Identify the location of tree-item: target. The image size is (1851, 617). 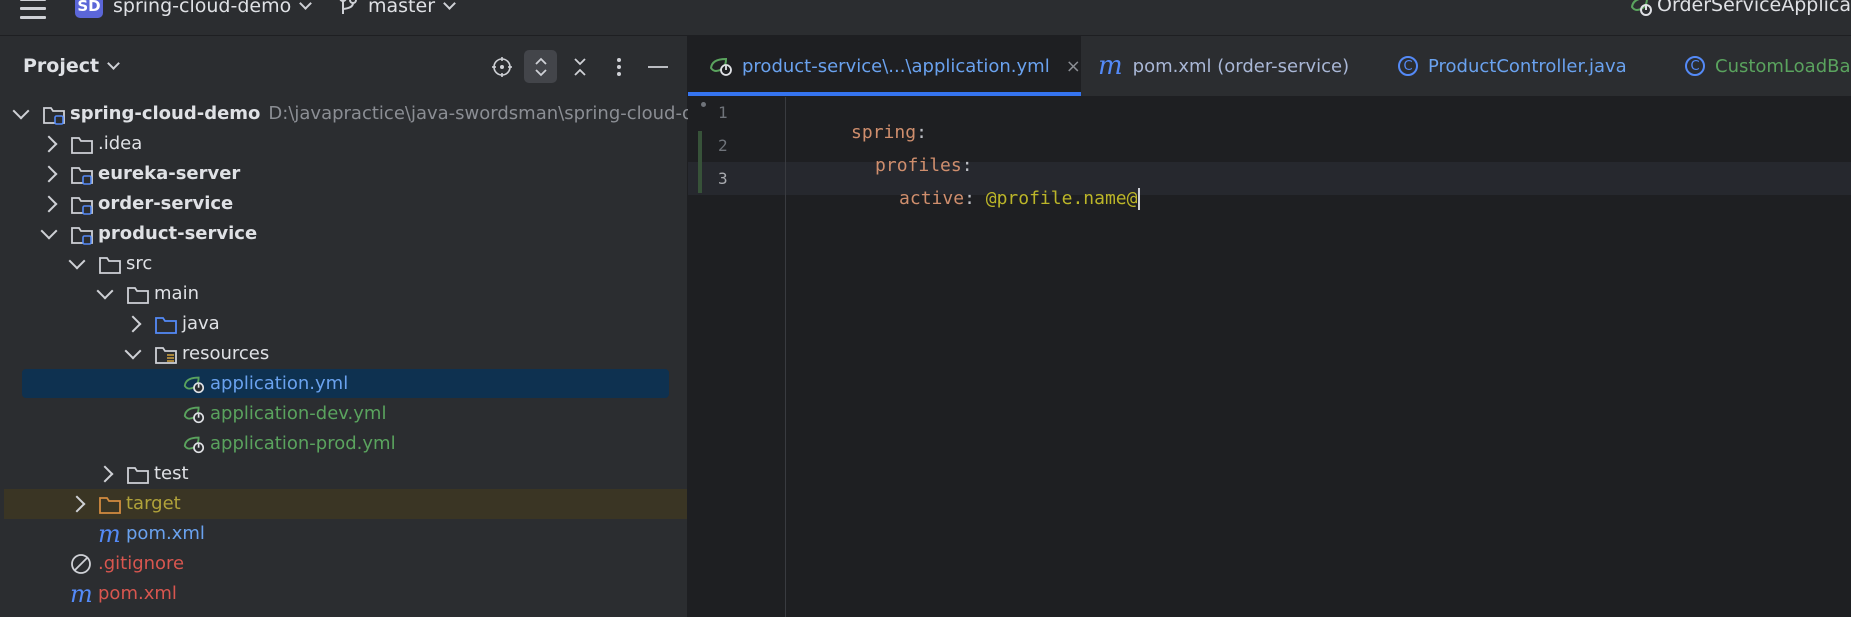
(343, 504).